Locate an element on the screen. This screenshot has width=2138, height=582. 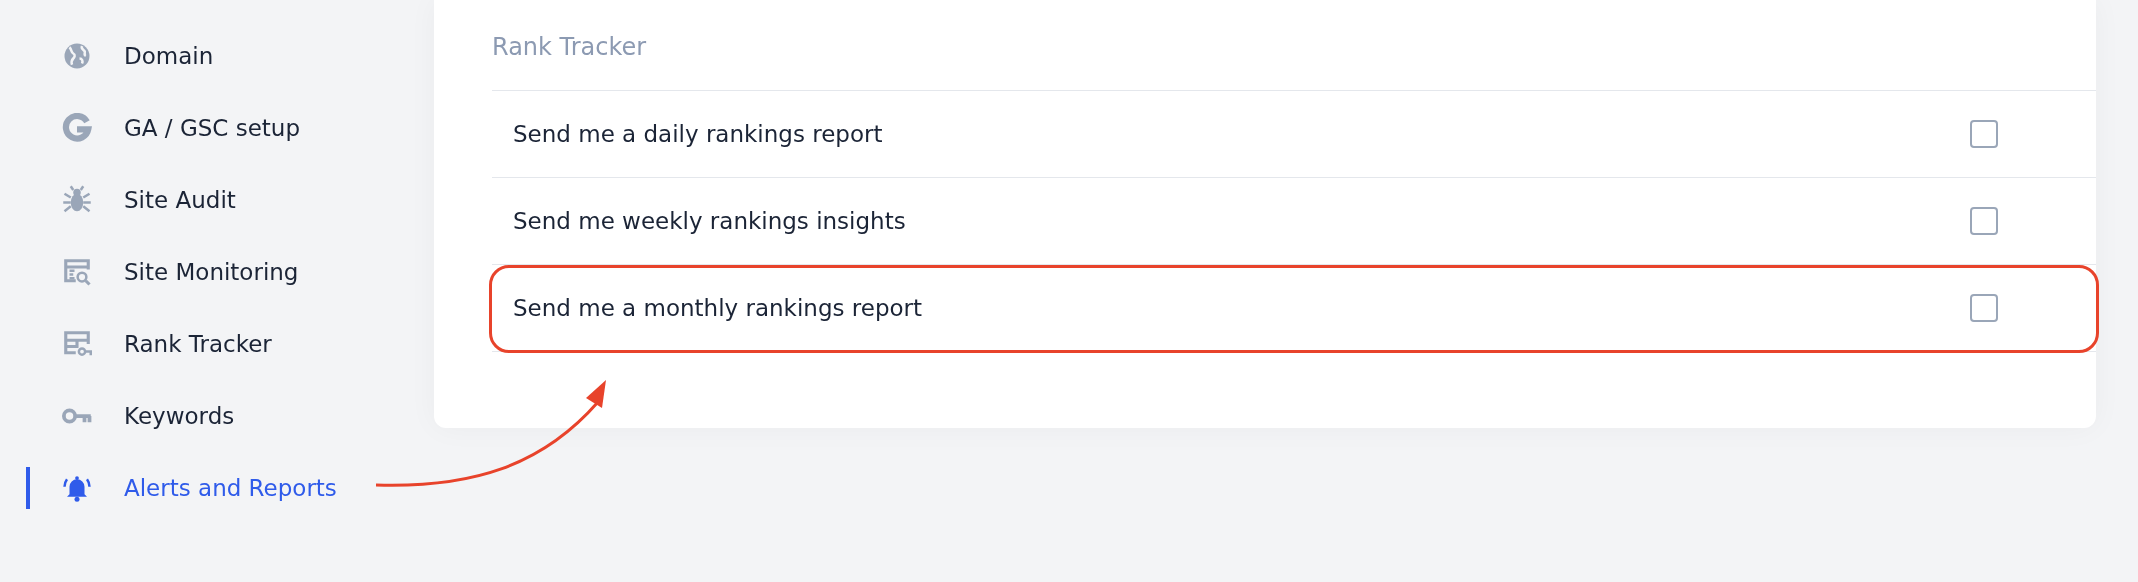
sidebar-item: Rank Tracker is located at coordinates (217, 344).